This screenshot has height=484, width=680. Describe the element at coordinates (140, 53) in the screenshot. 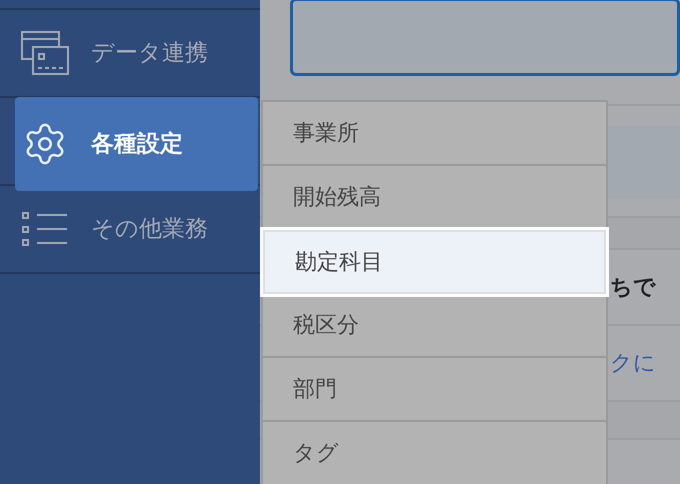

I see `sidebar-item: データ連携` at that location.